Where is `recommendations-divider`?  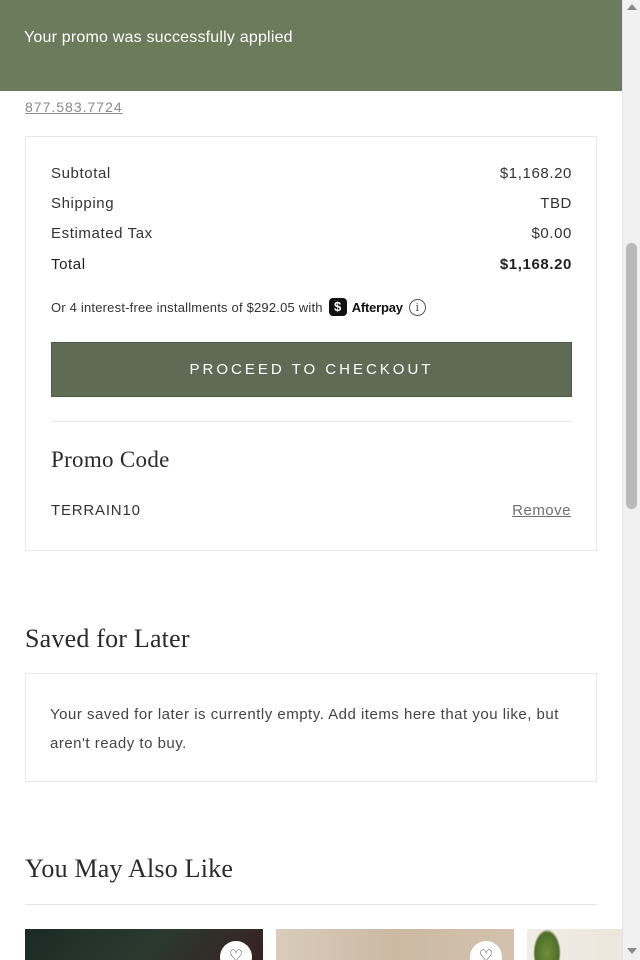 recommendations-divider is located at coordinates (311, 904).